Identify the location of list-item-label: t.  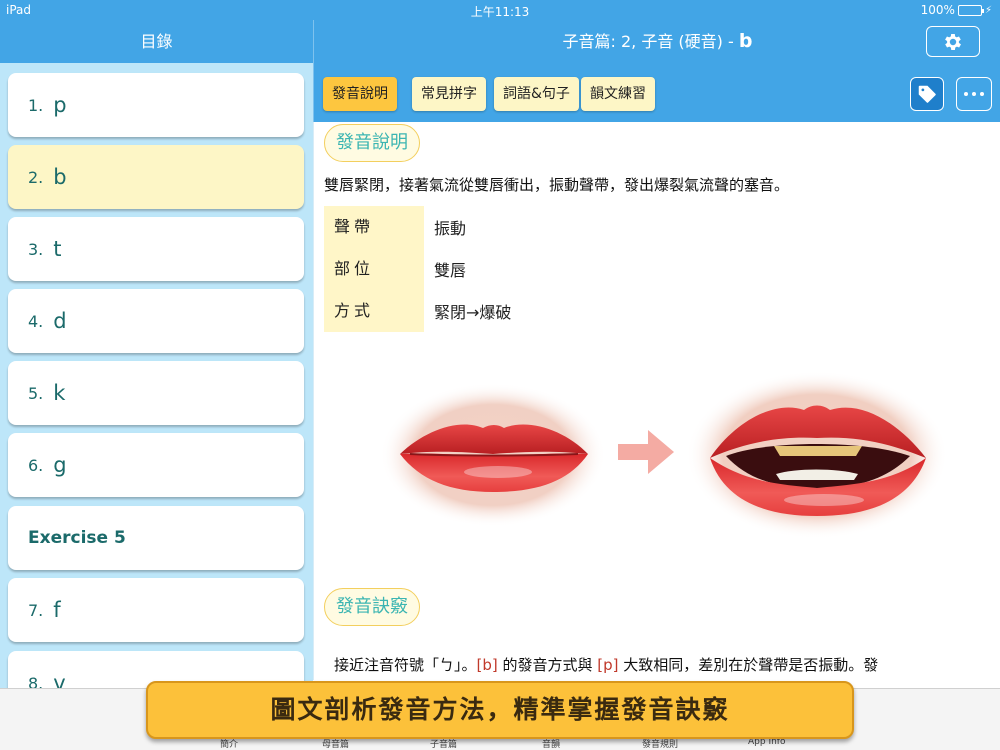
(57, 249).